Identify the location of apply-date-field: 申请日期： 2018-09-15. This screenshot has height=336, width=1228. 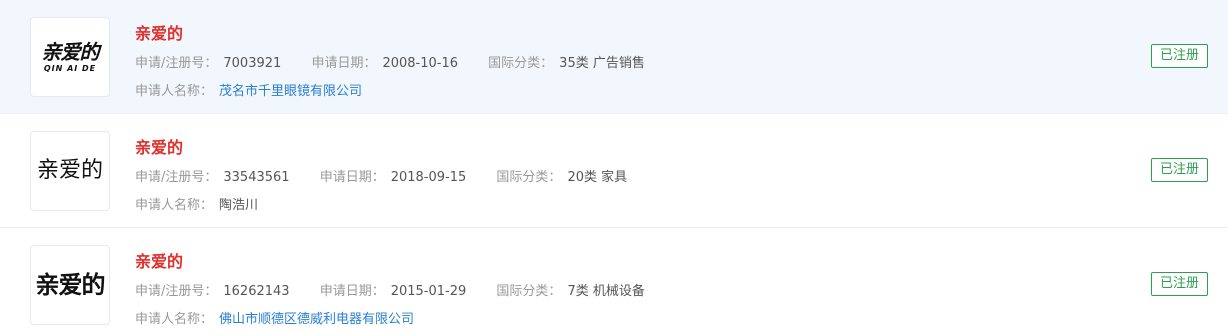
(393, 177).